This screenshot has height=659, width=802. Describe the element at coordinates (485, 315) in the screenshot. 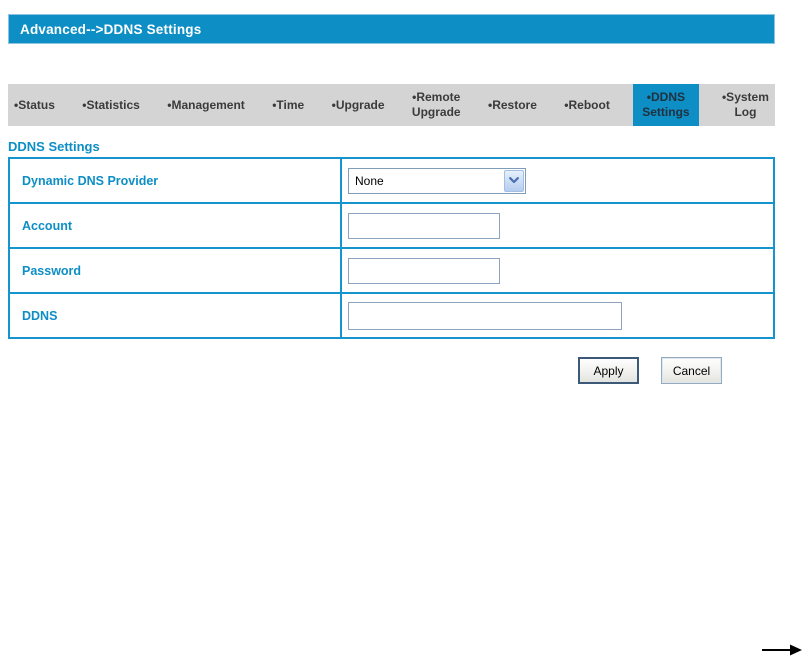

I see `ddns-field` at that location.